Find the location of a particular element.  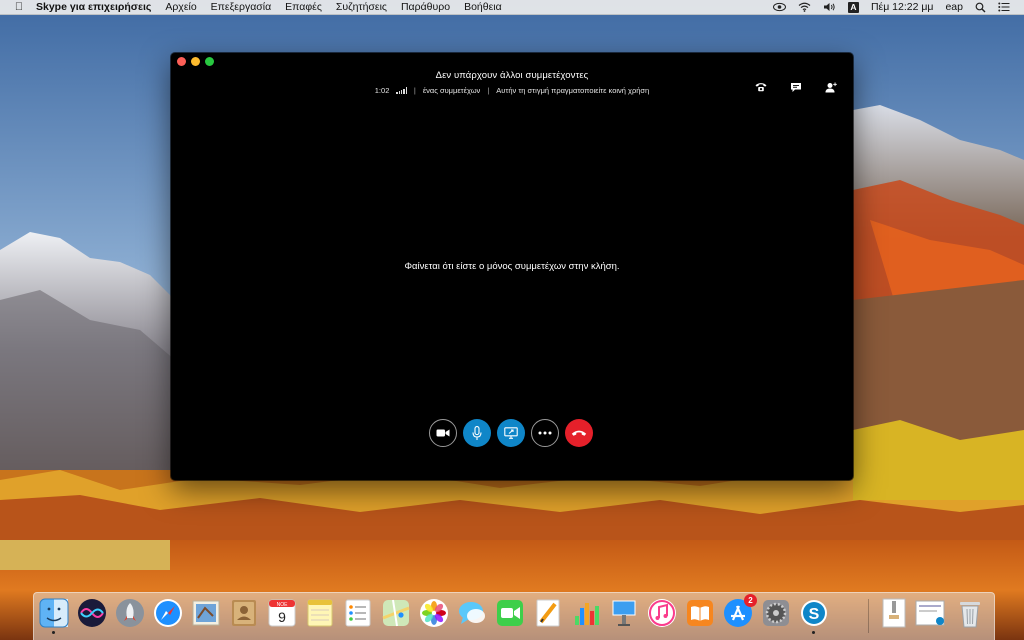

speech-bubbles-icon is located at coordinates (472, 613).